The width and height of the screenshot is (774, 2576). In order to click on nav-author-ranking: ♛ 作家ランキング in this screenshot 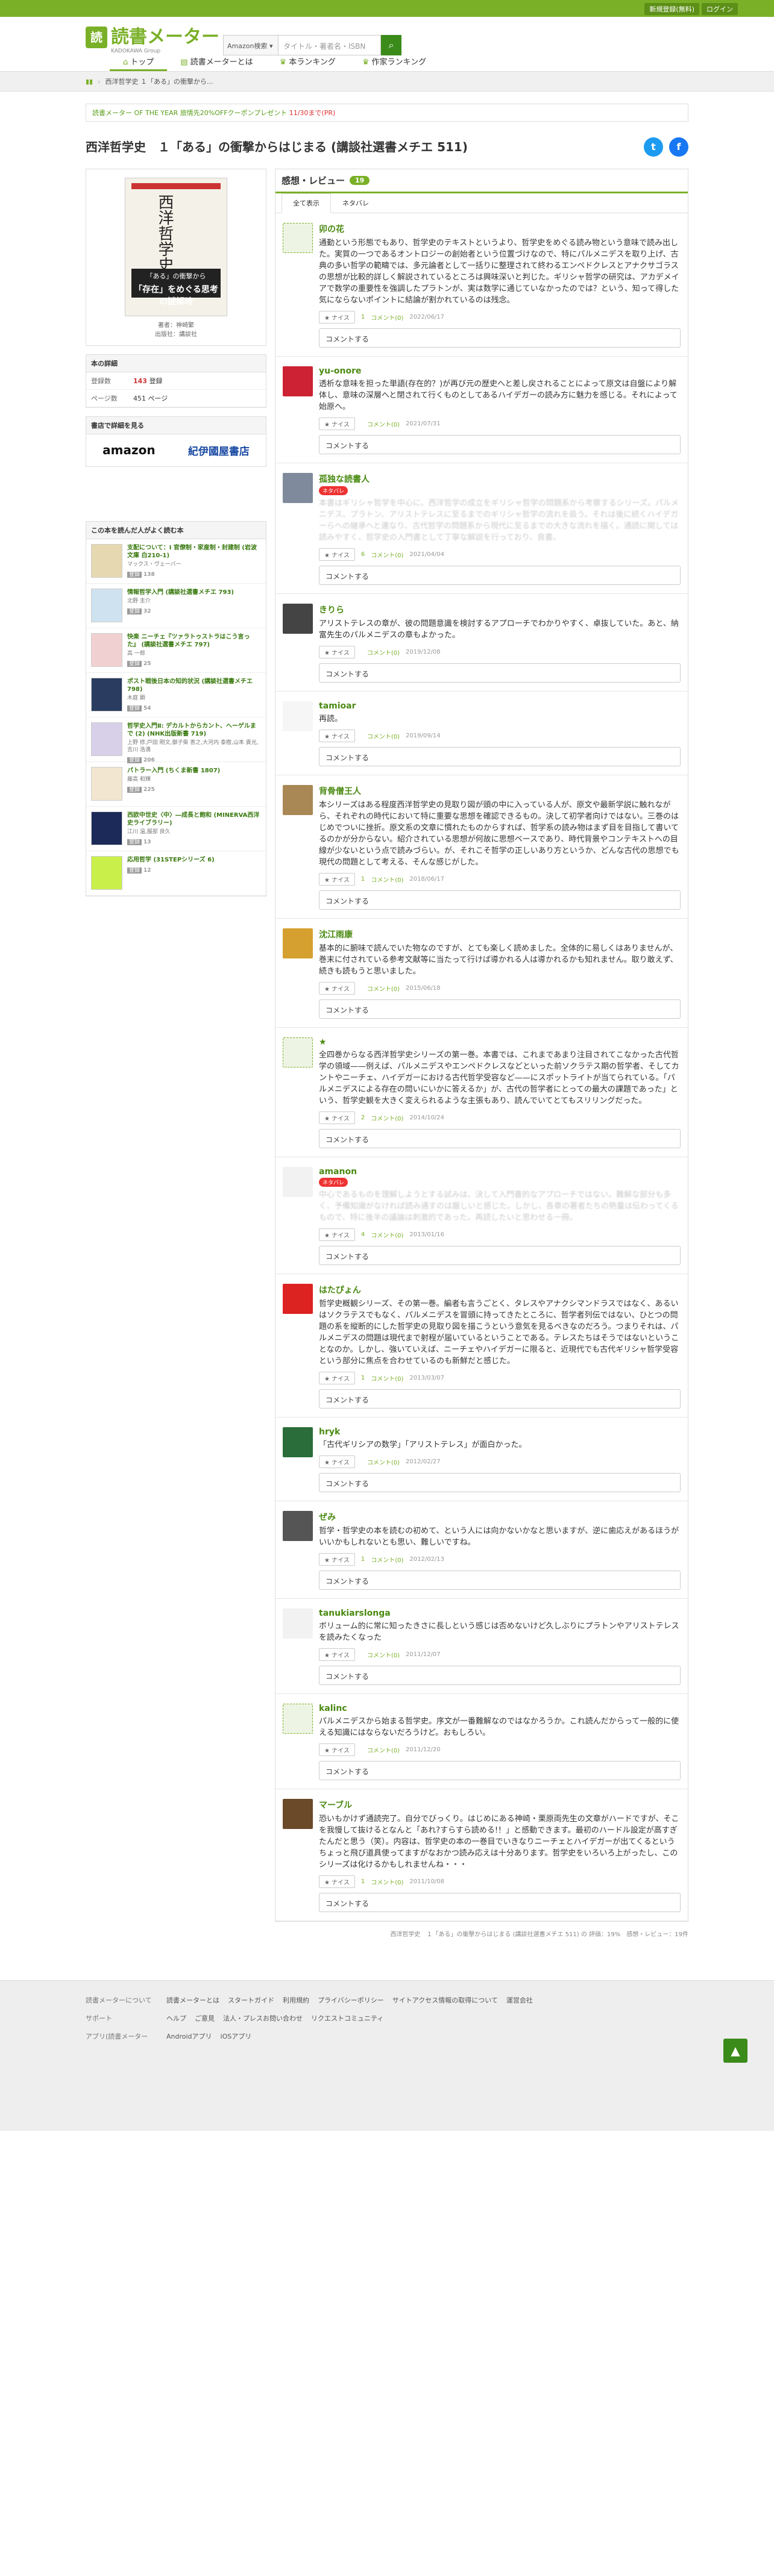, I will do `click(394, 63)`.